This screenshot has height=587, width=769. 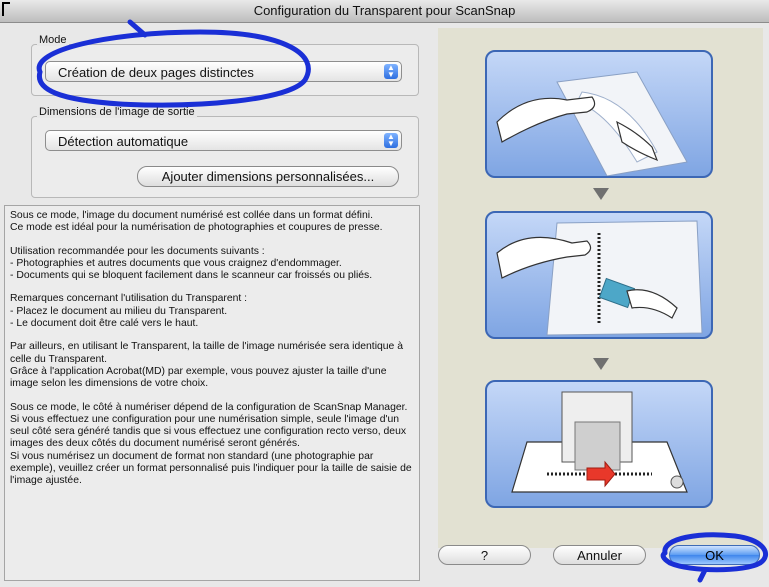 What do you see at coordinates (117, 112) in the screenshot?
I see `output-dimensions-label: Dimensions de l'image de sortie` at bounding box center [117, 112].